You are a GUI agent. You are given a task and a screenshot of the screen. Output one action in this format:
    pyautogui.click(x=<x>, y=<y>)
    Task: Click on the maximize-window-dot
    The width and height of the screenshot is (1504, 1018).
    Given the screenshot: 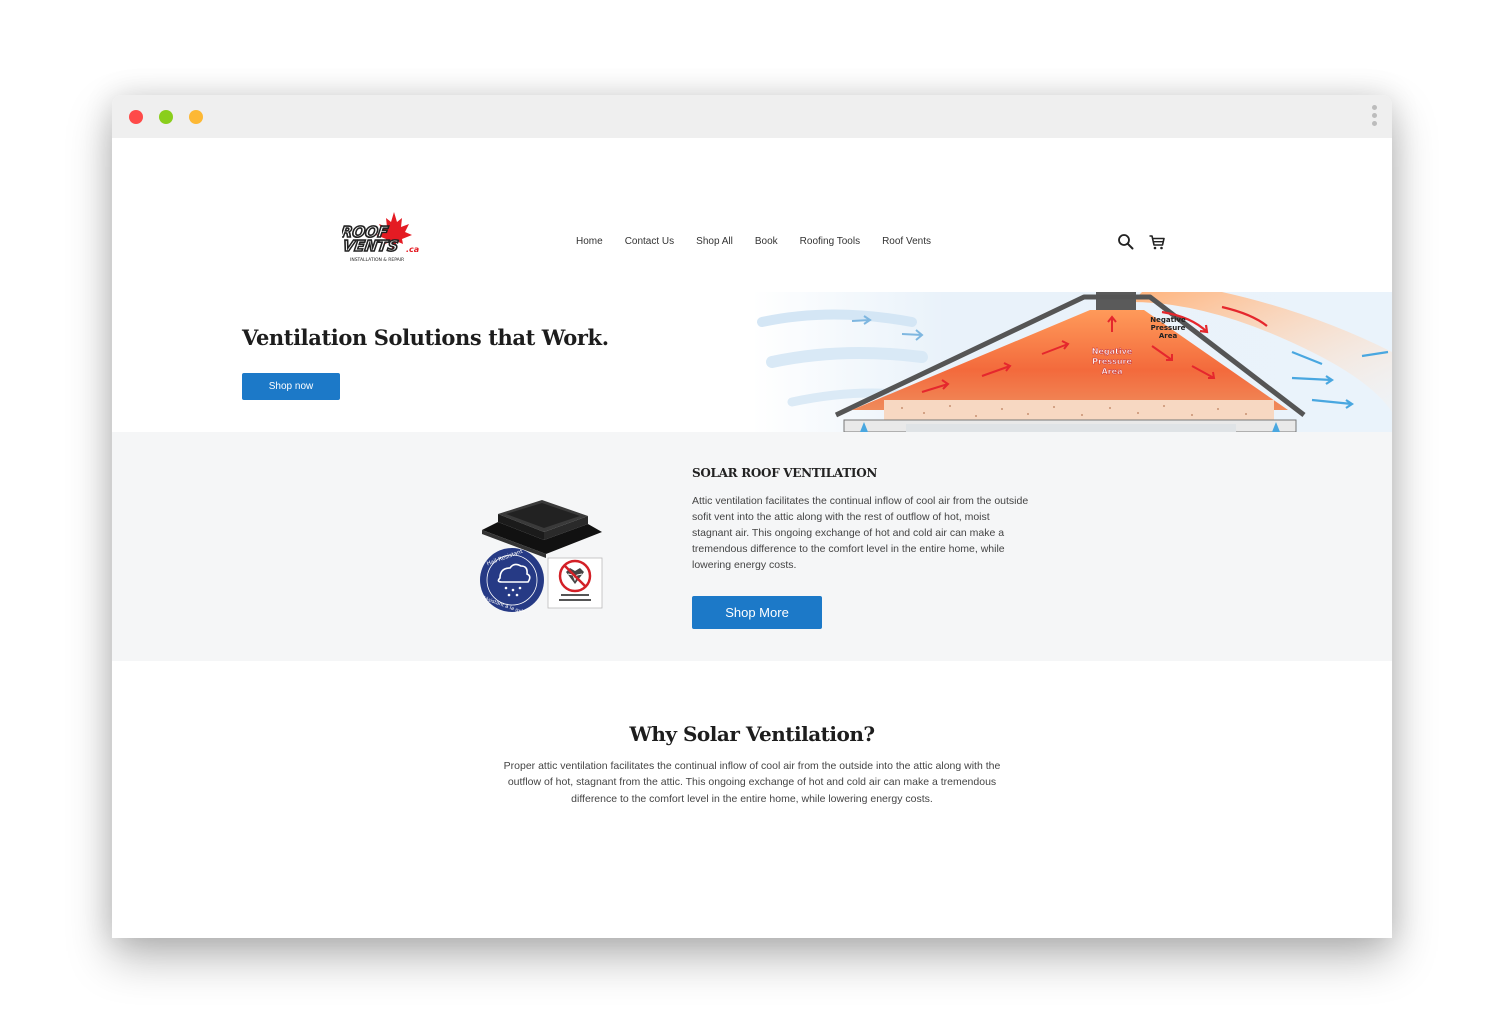 What is the action you would take?
    pyautogui.click(x=166, y=117)
    